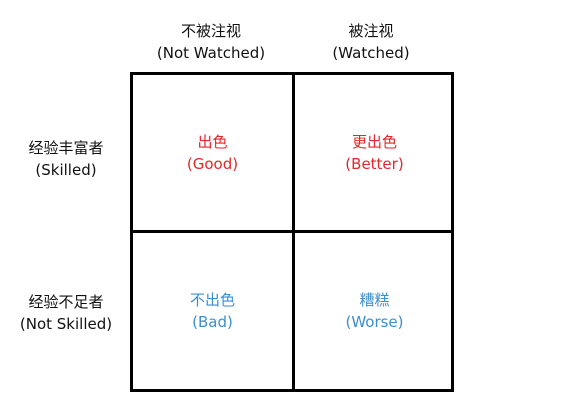  What do you see at coordinates (210, 31) in the screenshot?
I see `column-header-zh: 不被注视` at bounding box center [210, 31].